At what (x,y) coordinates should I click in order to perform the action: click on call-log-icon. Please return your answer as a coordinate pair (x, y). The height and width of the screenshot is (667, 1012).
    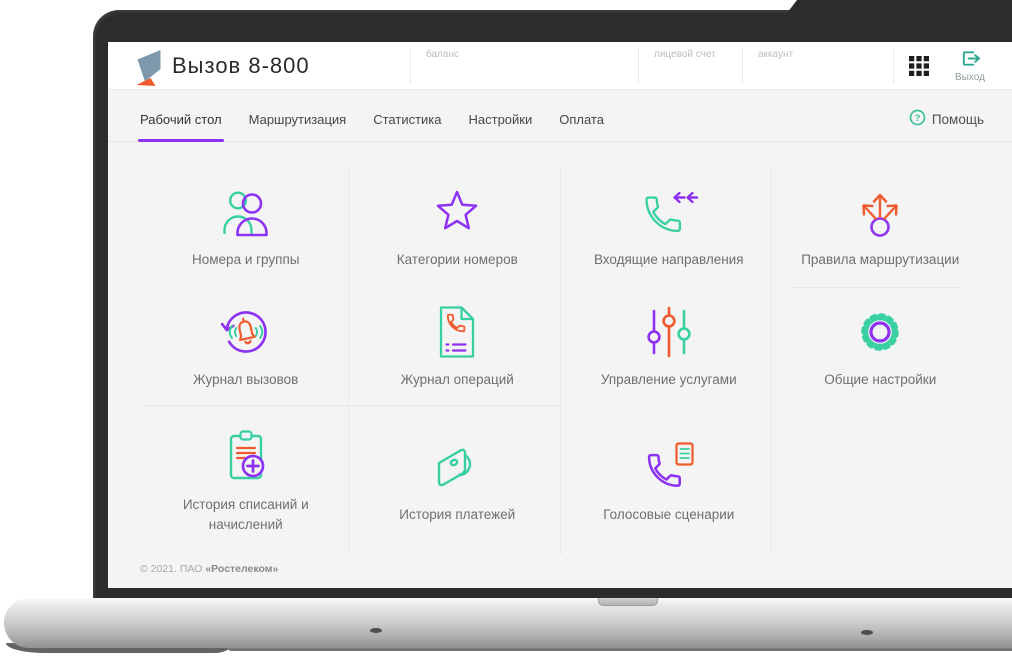
    Looking at the image, I should click on (246, 332).